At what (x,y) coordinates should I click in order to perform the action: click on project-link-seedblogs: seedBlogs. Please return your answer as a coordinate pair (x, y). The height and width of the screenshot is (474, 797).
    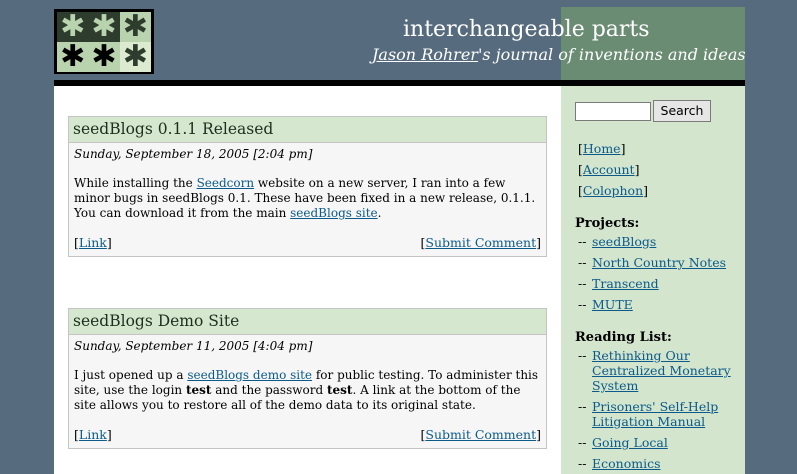
    Looking at the image, I should click on (624, 241).